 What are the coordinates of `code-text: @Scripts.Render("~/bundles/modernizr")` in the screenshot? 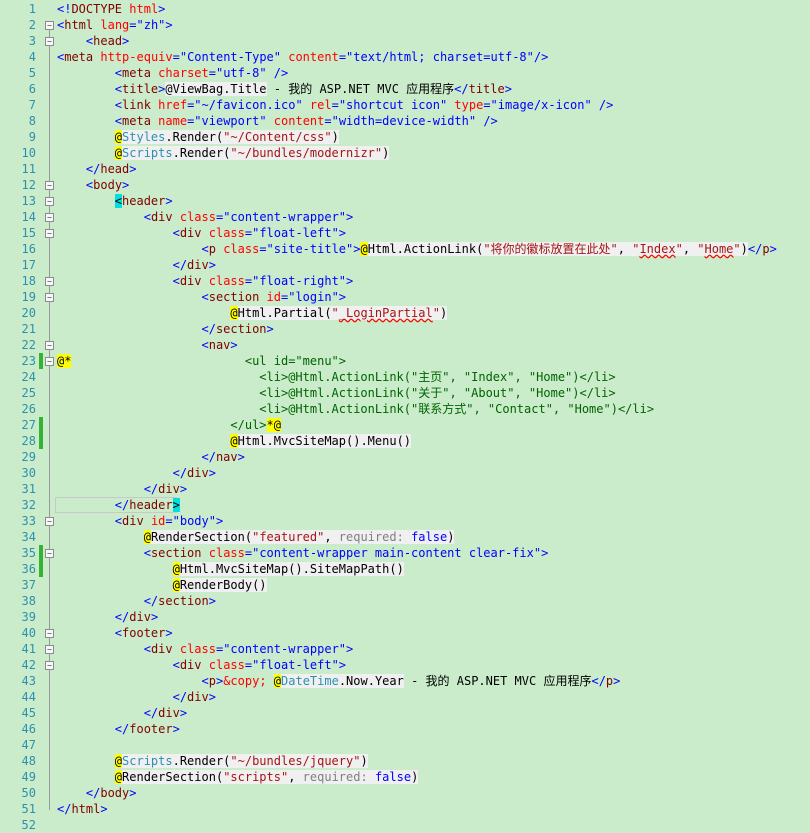 It's located at (223, 153).